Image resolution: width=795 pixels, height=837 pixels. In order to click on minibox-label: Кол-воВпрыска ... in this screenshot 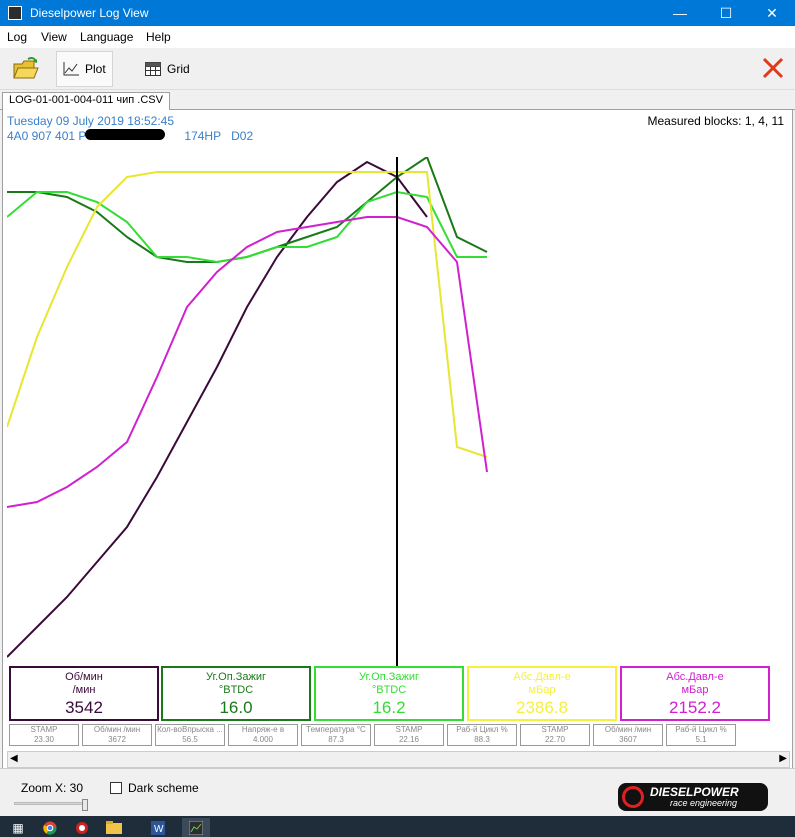, I will do `click(190, 729)`.